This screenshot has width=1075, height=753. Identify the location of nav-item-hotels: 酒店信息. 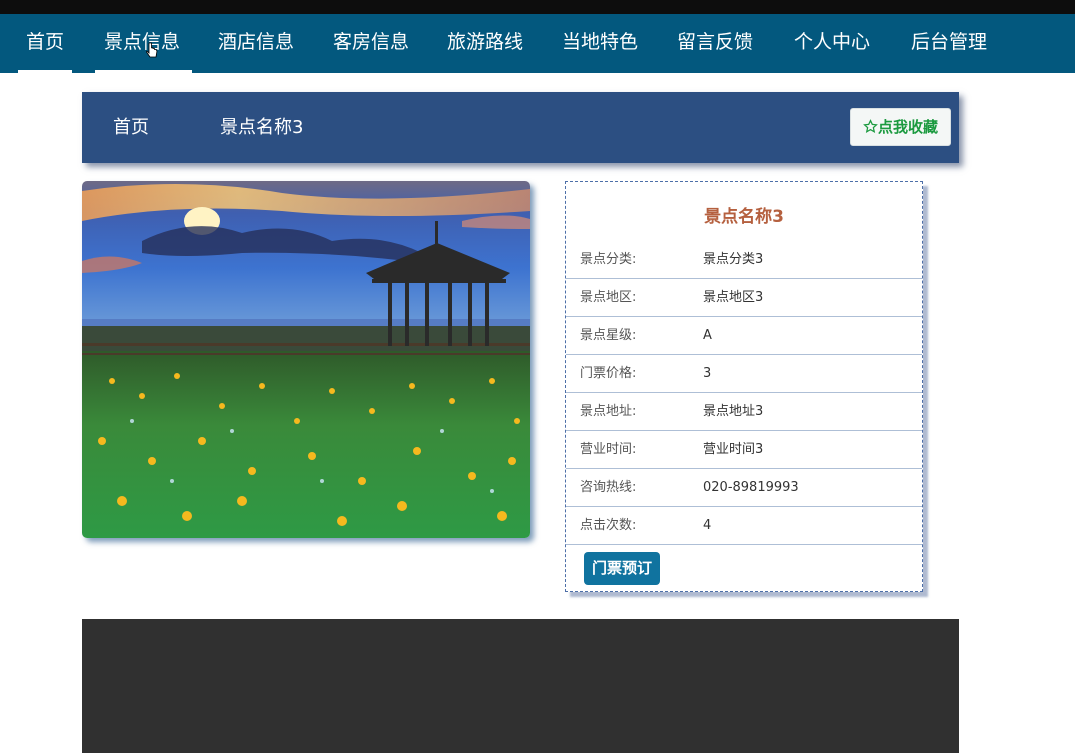
(256, 43).